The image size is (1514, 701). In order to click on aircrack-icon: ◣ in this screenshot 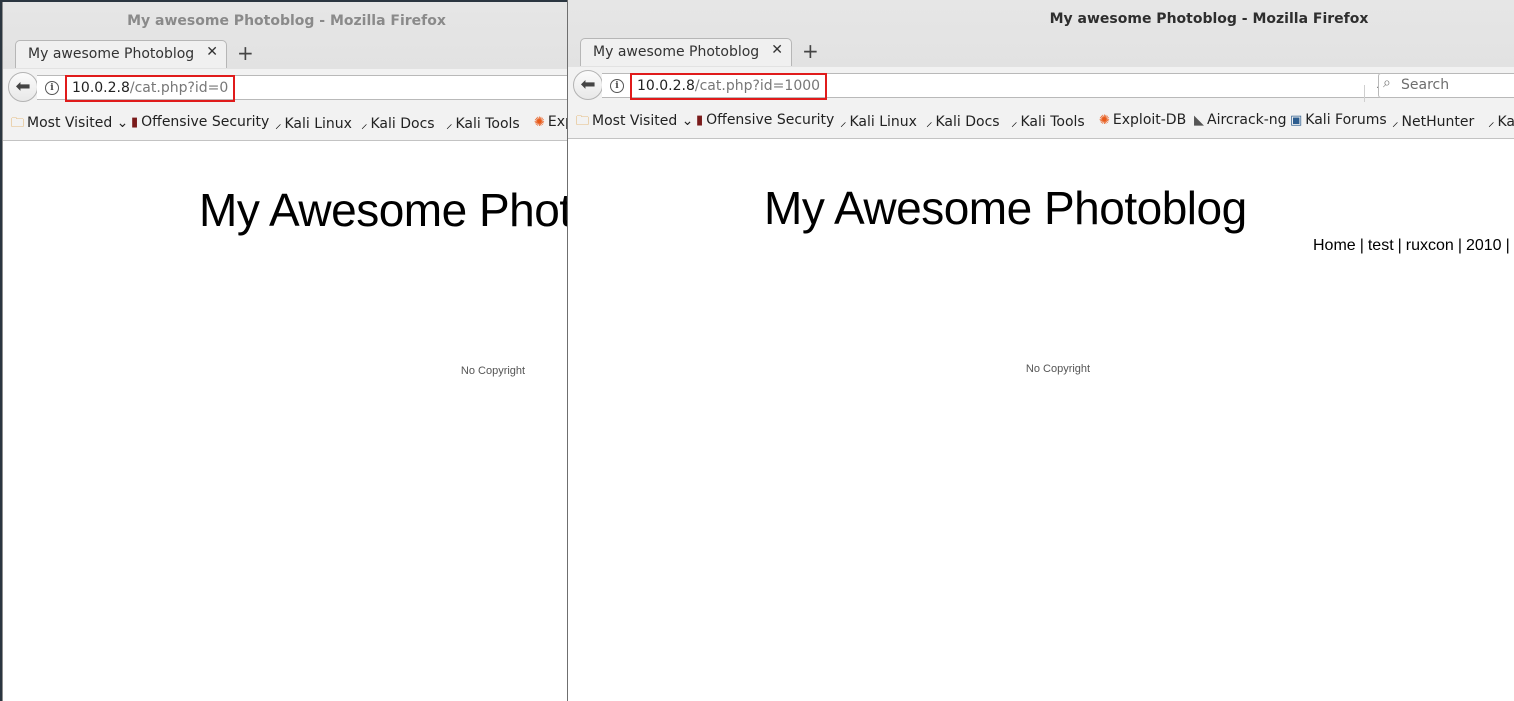, I will do `click(1199, 120)`.